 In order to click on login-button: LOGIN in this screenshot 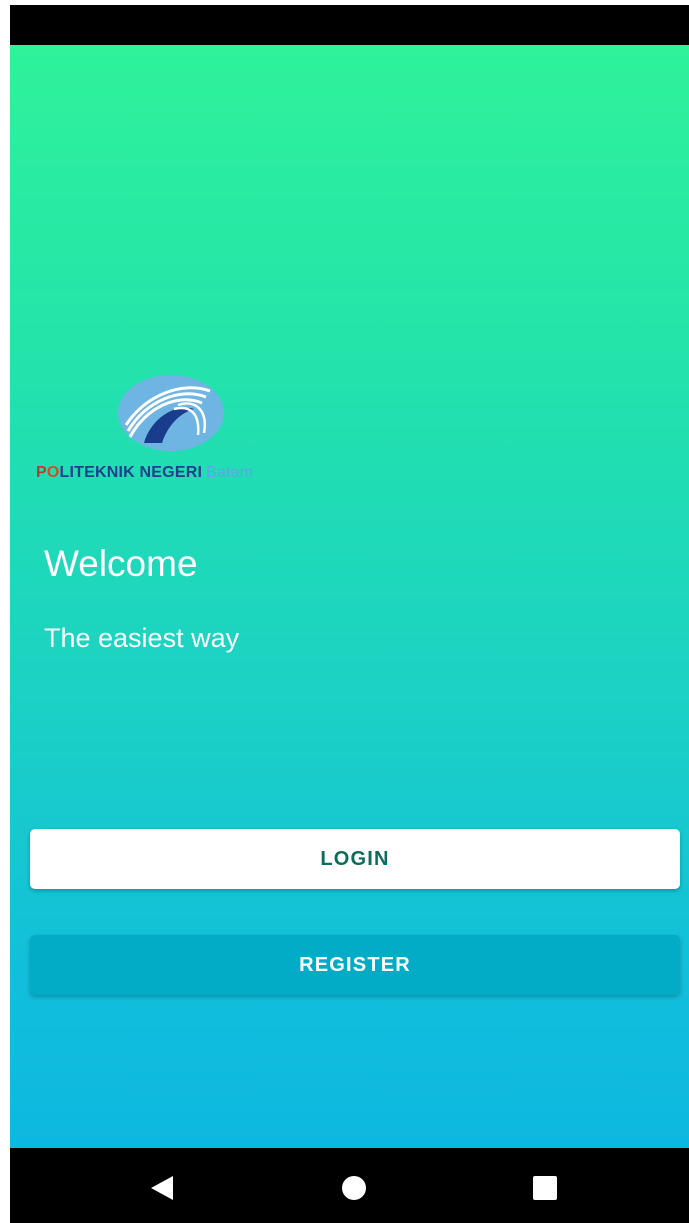, I will do `click(355, 859)`.